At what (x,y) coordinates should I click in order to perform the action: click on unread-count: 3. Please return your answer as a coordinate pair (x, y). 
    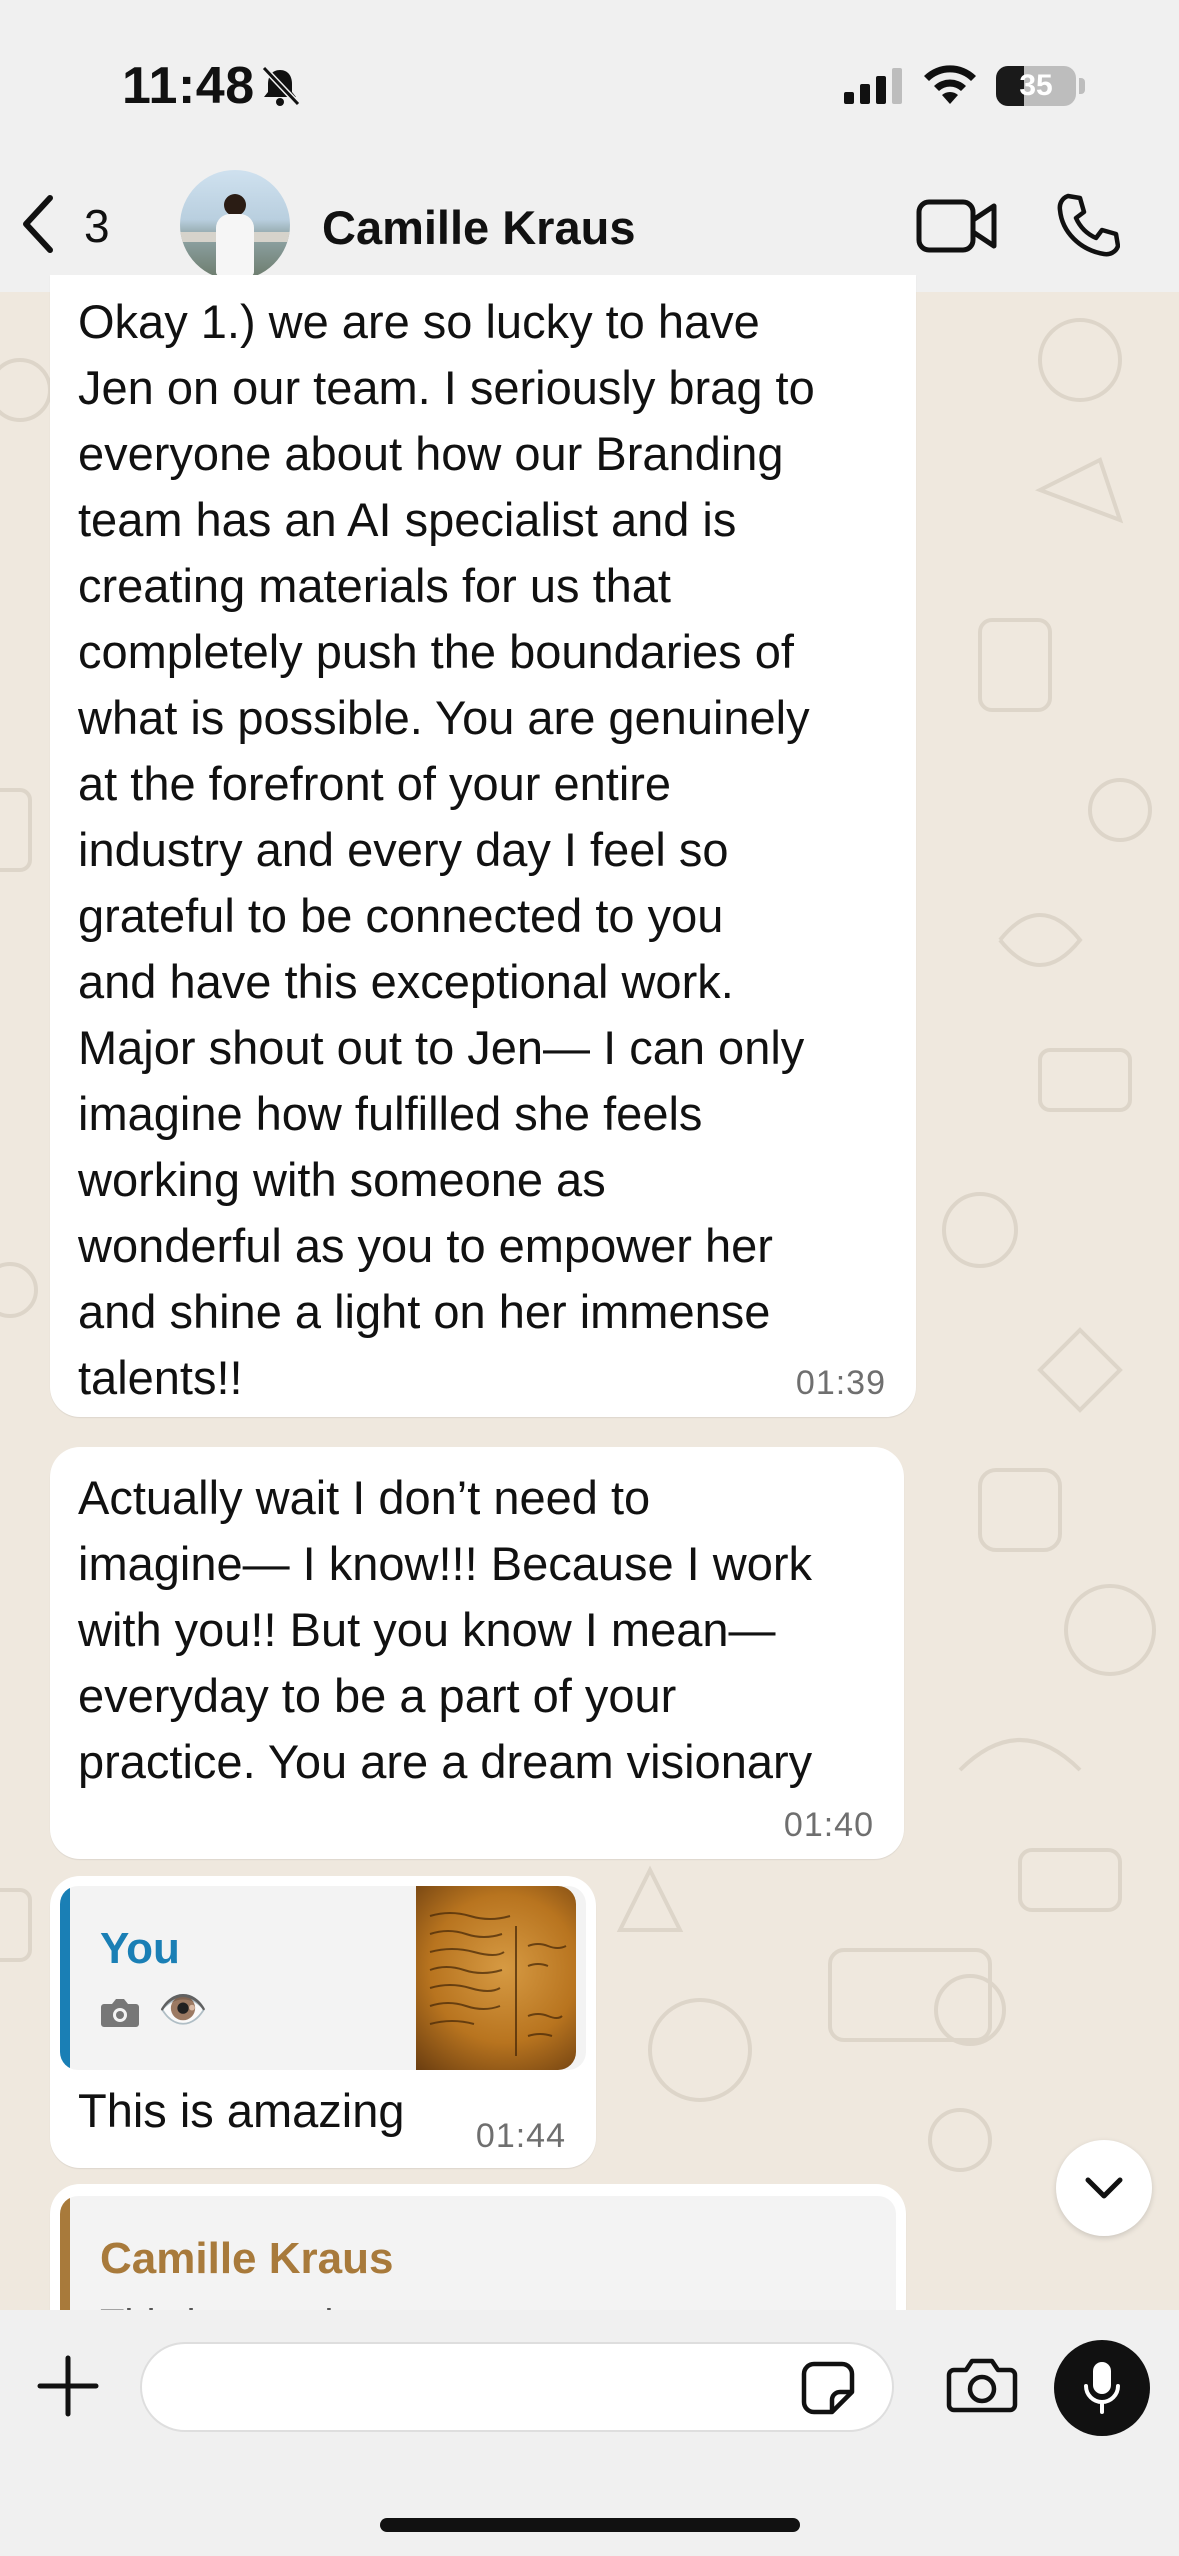
    Looking at the image, I should click on (97, 226).